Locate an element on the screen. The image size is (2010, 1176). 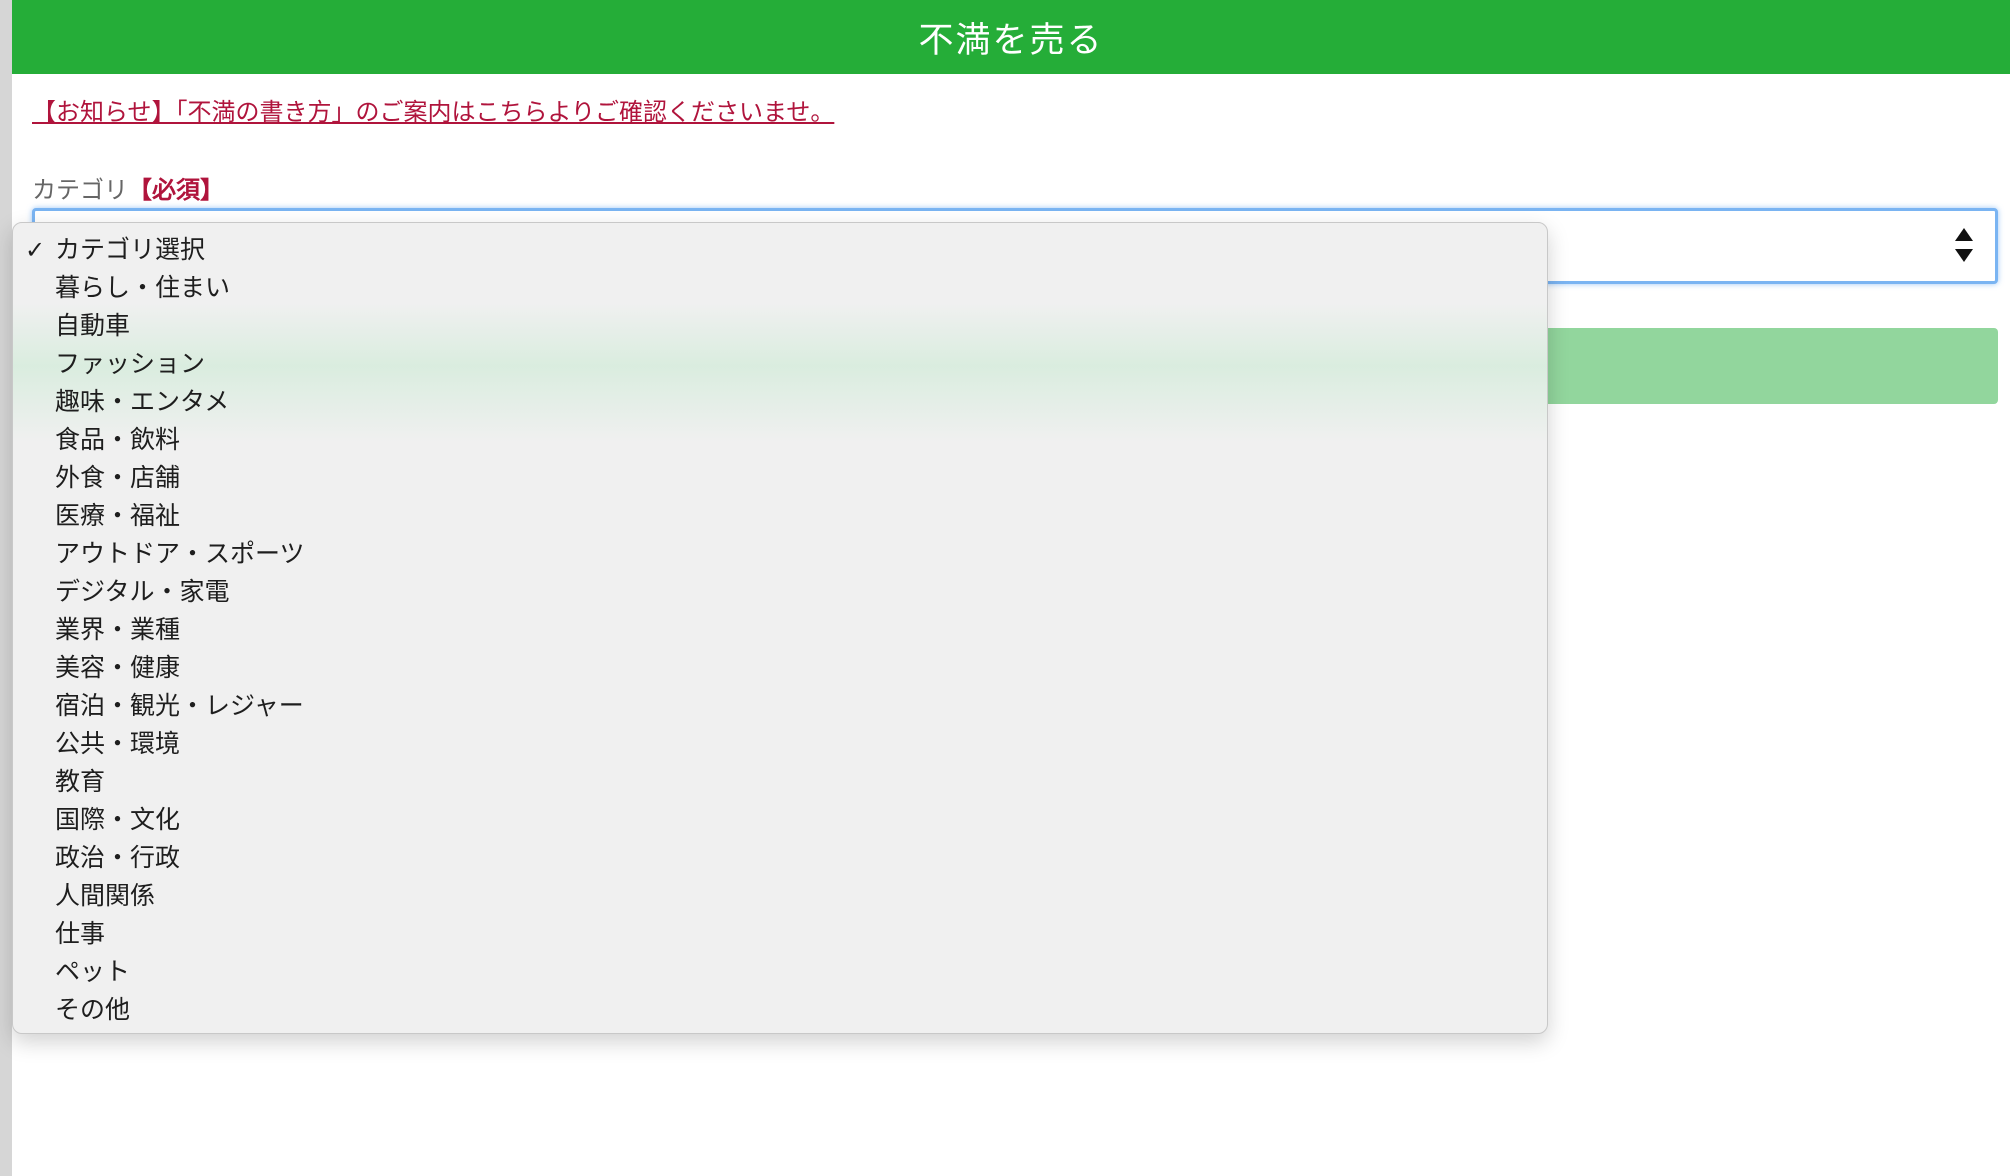
category-option: 趣味・エンタメ is located at coordinates (780, 402).